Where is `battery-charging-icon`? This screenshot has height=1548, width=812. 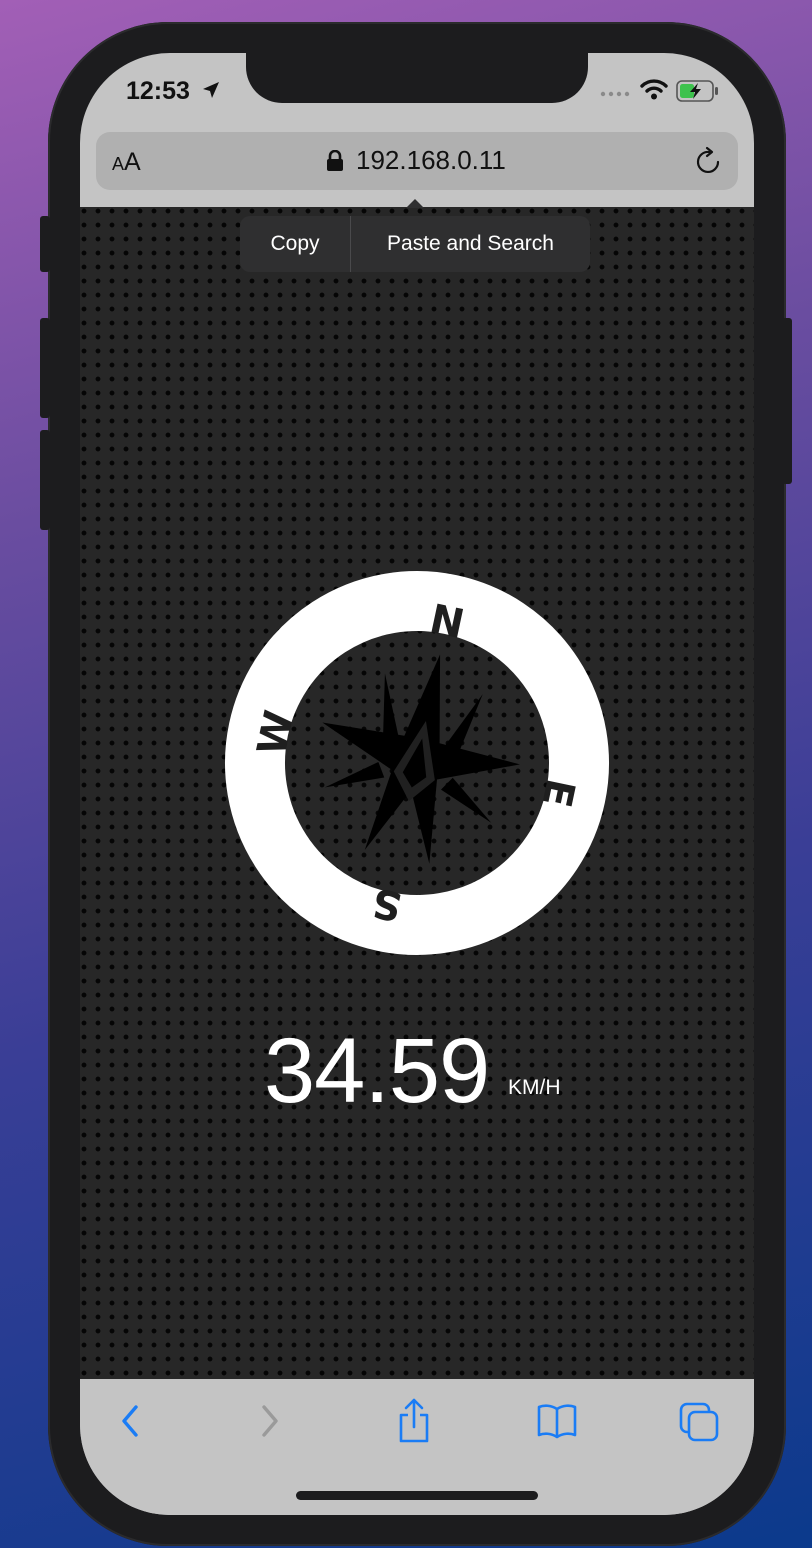 battery-charging-icon is located at coordinates (697, 91).